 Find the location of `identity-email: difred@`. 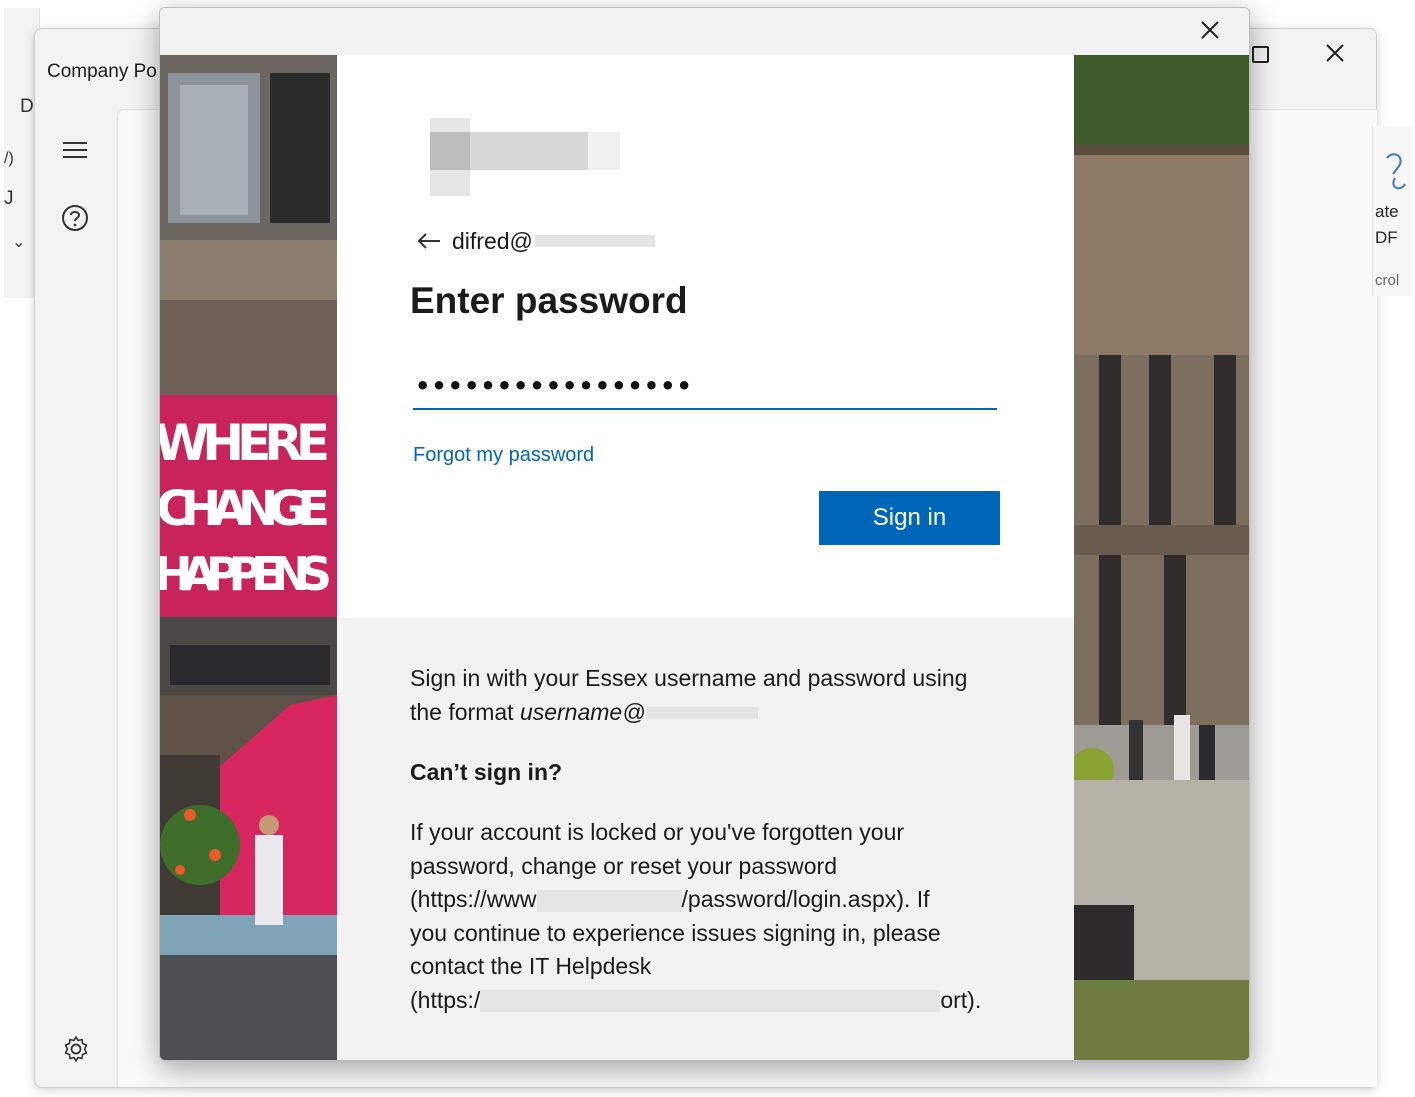

identity-email: difred@ is located at coordinates (492, 240).